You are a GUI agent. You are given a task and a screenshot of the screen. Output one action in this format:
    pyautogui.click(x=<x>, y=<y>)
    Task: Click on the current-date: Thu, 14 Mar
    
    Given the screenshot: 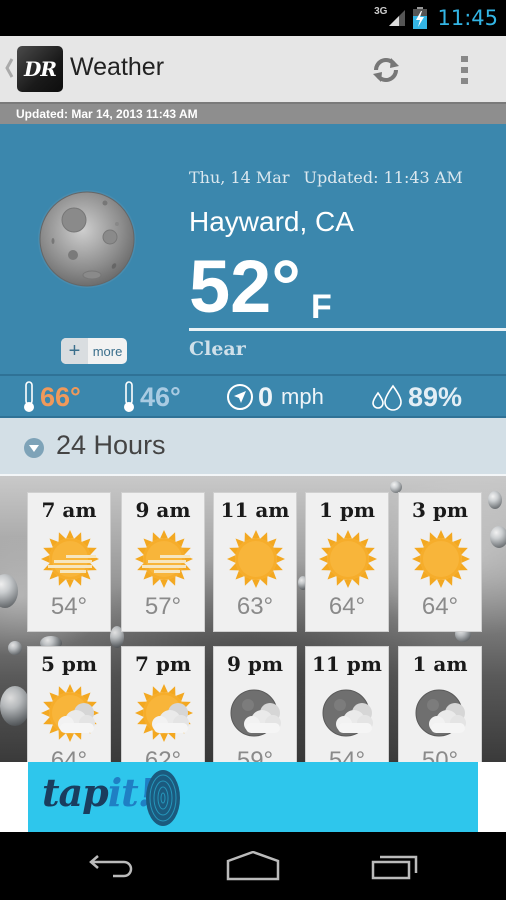 What is the action you would take?
    pyautogui.click(x=239, y=177)
    